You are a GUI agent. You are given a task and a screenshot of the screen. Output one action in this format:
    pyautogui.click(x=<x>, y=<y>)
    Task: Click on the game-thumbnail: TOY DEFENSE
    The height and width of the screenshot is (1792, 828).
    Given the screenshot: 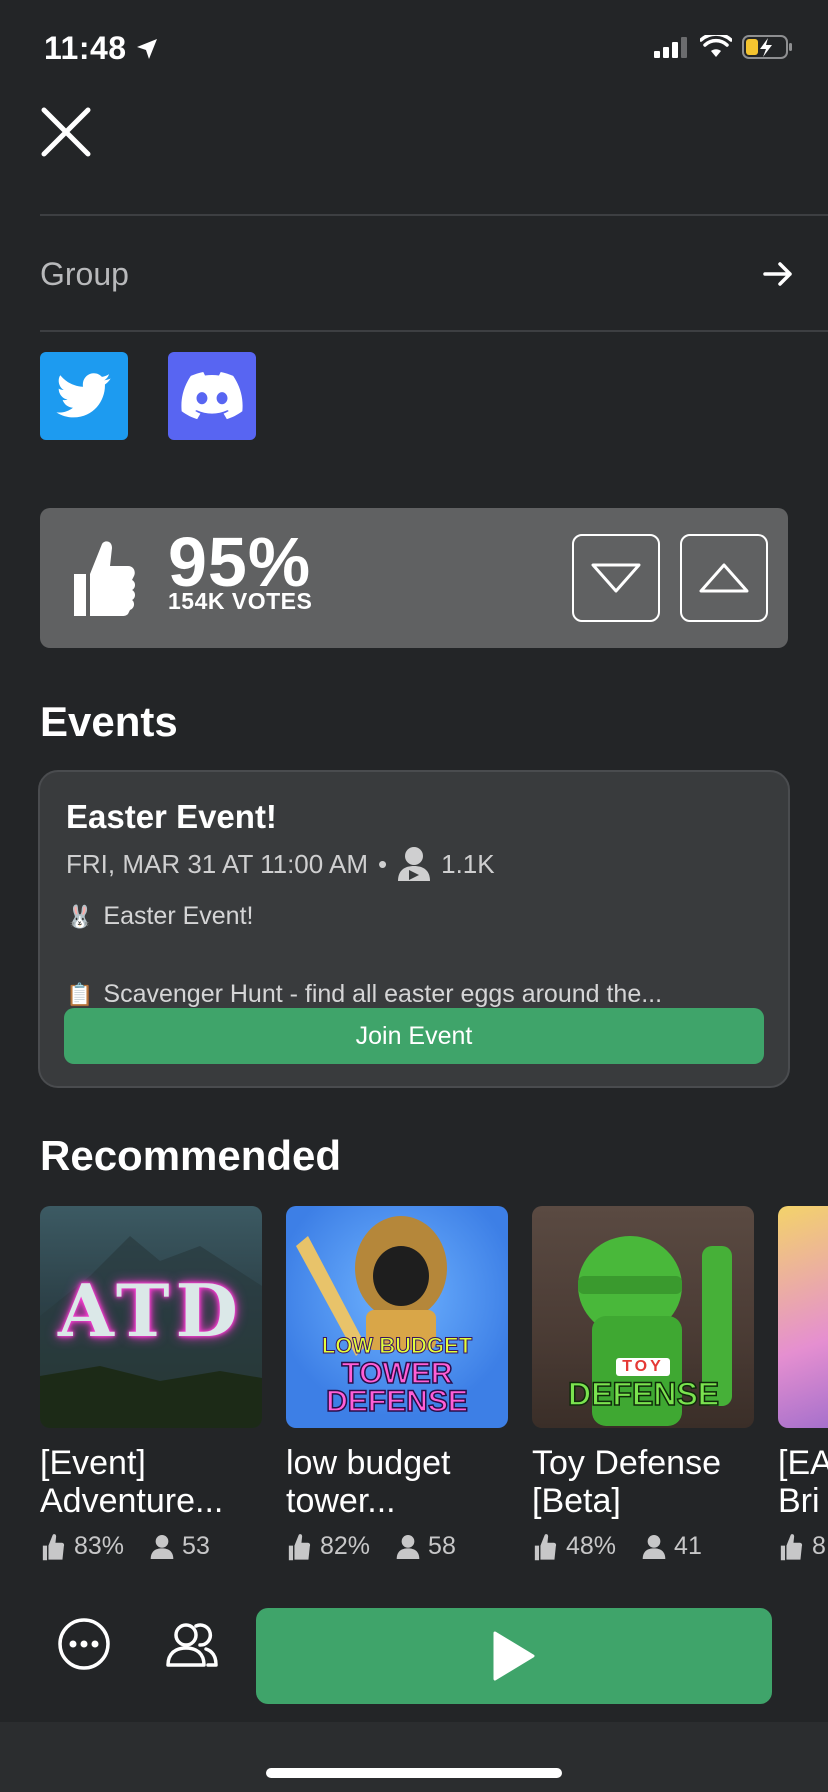 What is the action you would take?
    pyautogui.click(x=643, y=1317)
    